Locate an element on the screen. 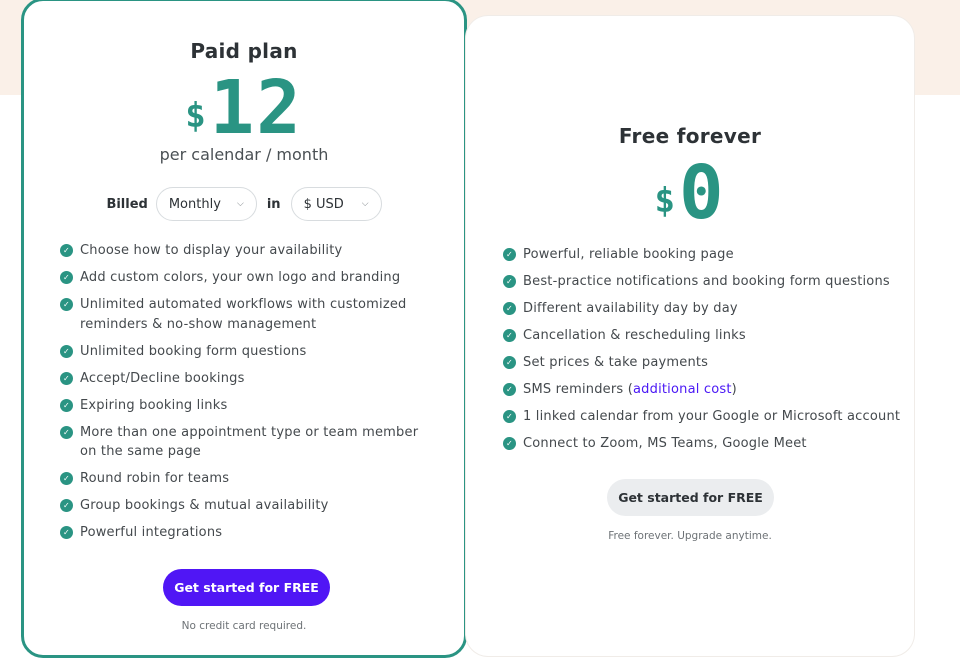 This screenshot has width=960, height=658. price-amount: 0 is located at coordinates (702, 193).